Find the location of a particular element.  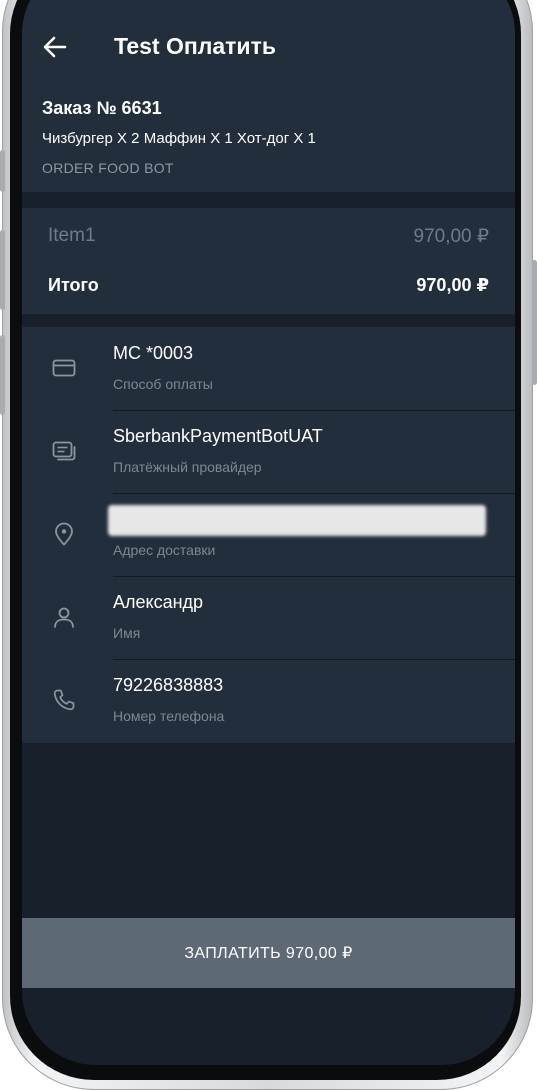

payment-provider-caption: Платёжный провайдер is located at coordinates (187, 467).